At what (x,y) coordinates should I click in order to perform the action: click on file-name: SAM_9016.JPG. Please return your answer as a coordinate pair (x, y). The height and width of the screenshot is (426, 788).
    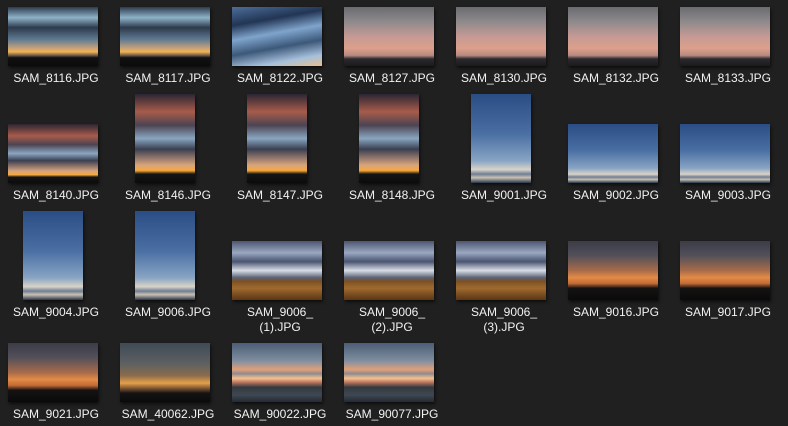
    Looking at the image, I should click on (616, 312).